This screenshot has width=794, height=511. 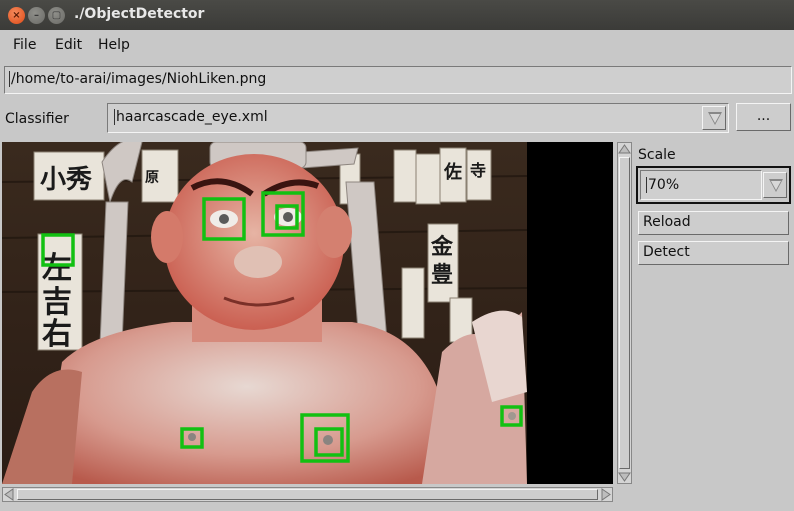 I want to click on svg-text: 原, so click(x=152, y=178).